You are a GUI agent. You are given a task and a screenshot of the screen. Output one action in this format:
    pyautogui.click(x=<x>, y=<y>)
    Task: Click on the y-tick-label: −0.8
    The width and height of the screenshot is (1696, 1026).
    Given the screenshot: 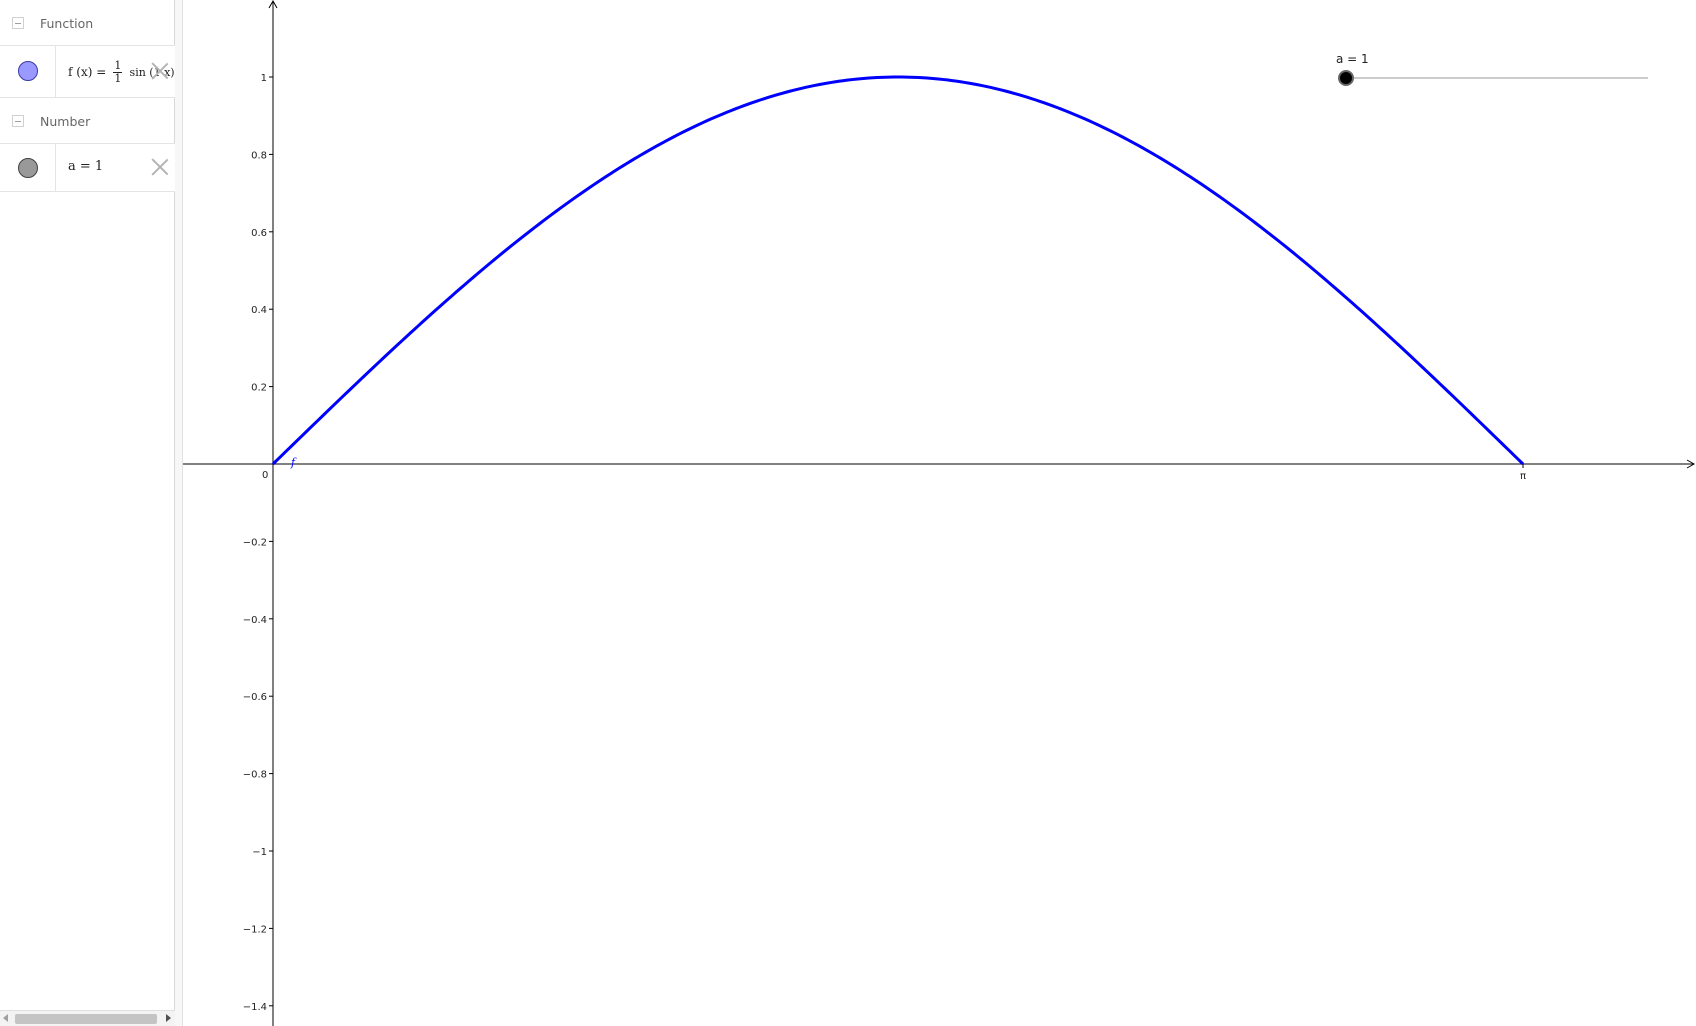 What is the action you would take?
    pyautogui.click(x=255, y=775)
    